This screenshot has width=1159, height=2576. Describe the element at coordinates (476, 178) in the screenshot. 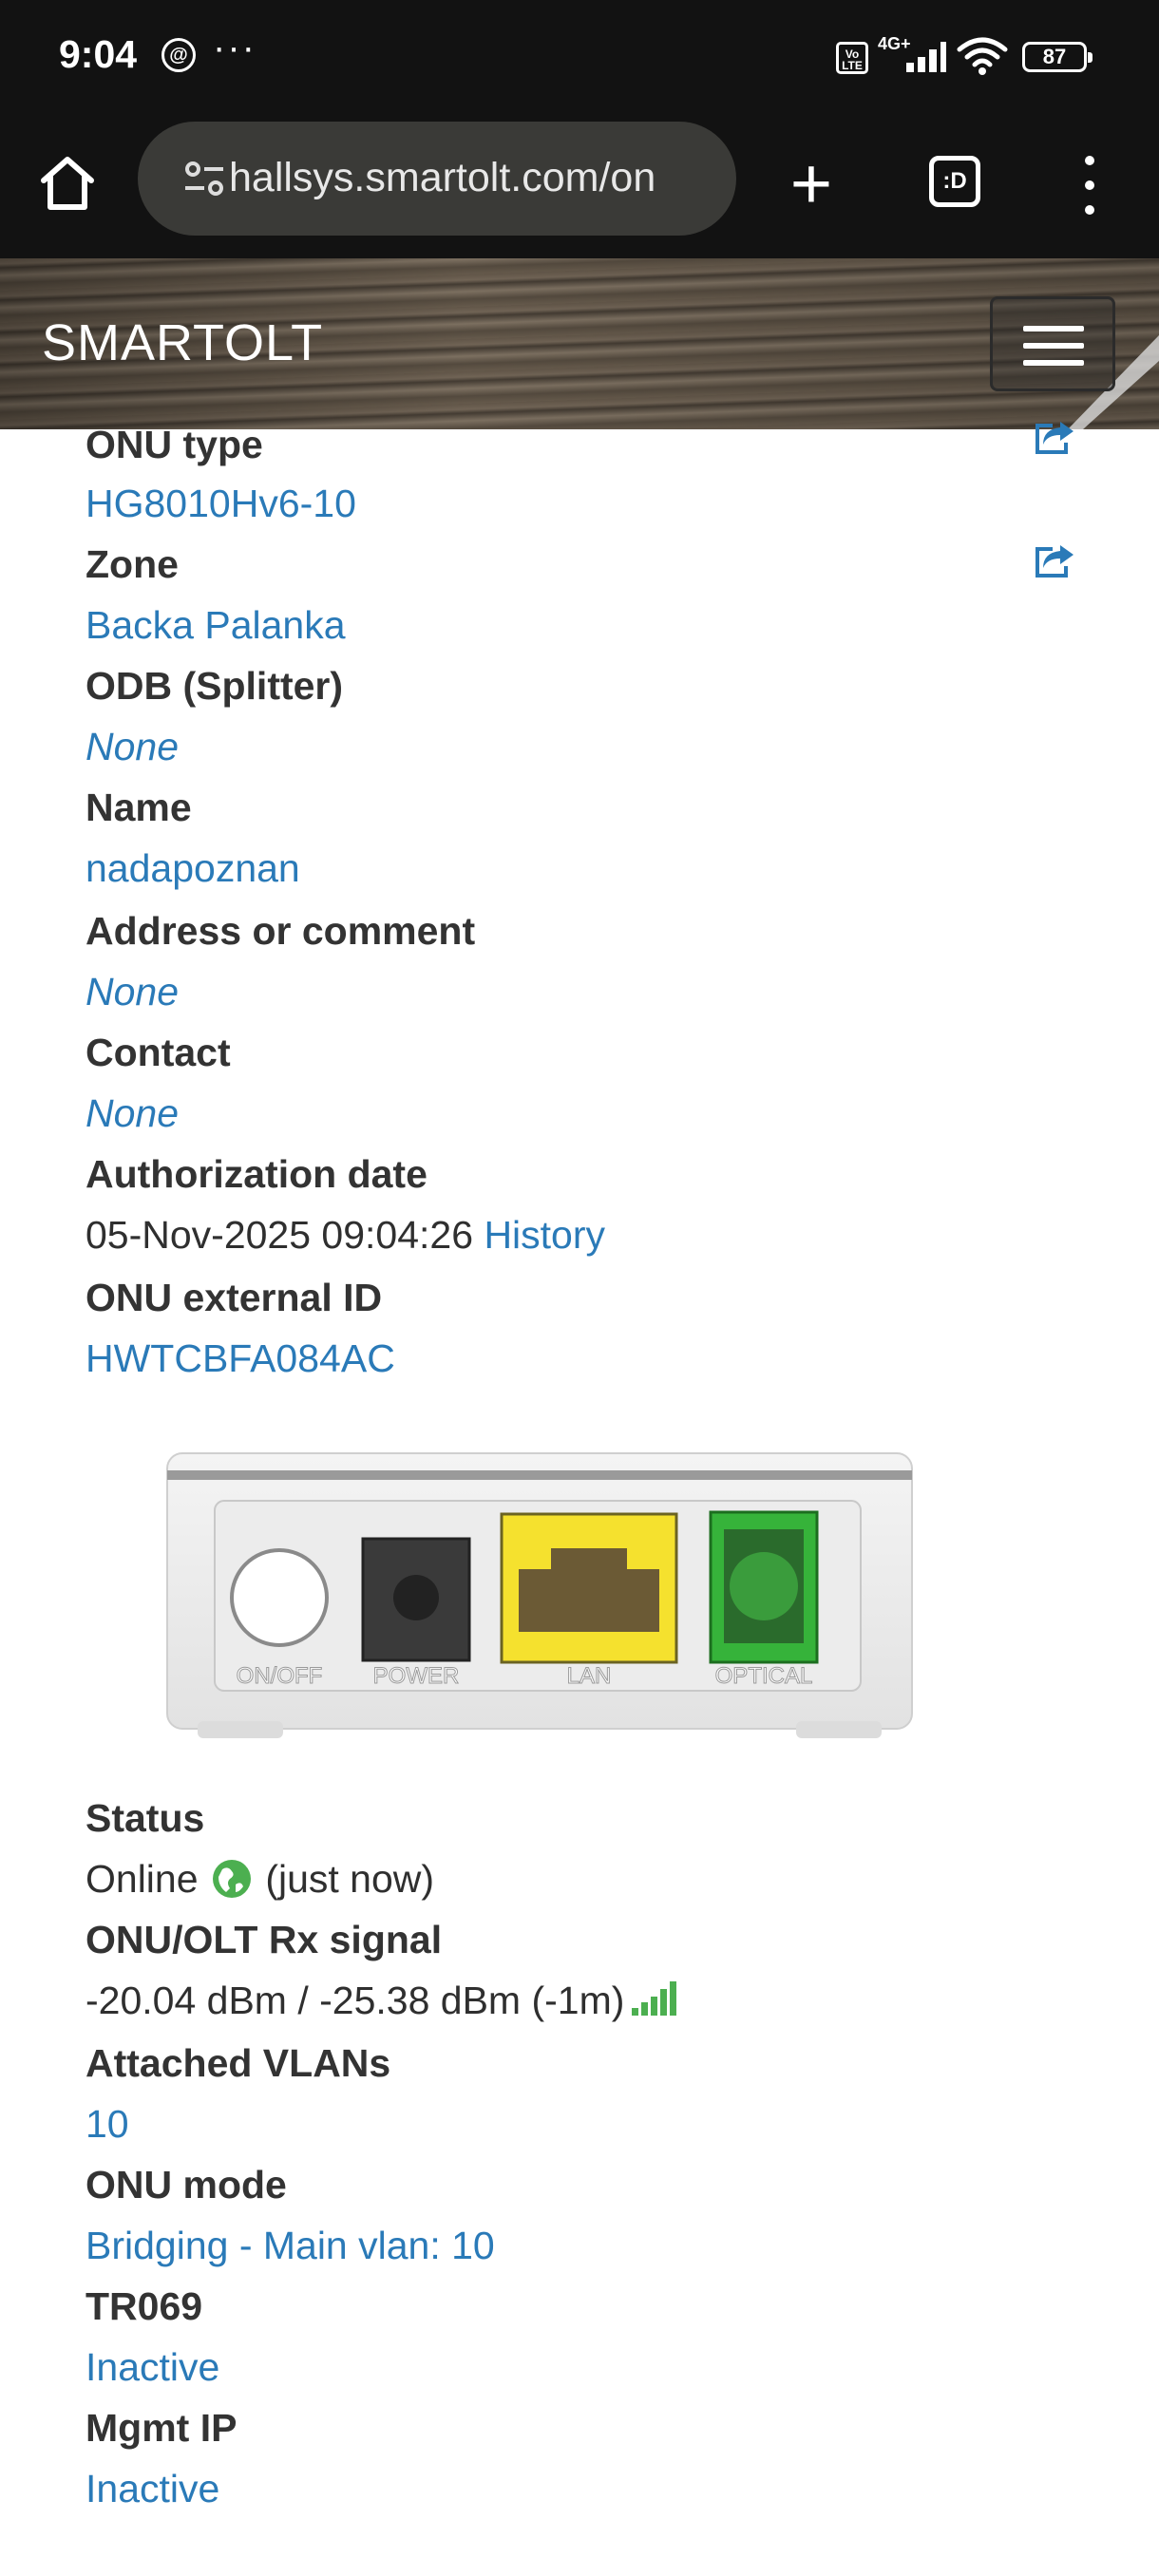

I see `url-text: hallsys.smartolt.com/on` at that location.